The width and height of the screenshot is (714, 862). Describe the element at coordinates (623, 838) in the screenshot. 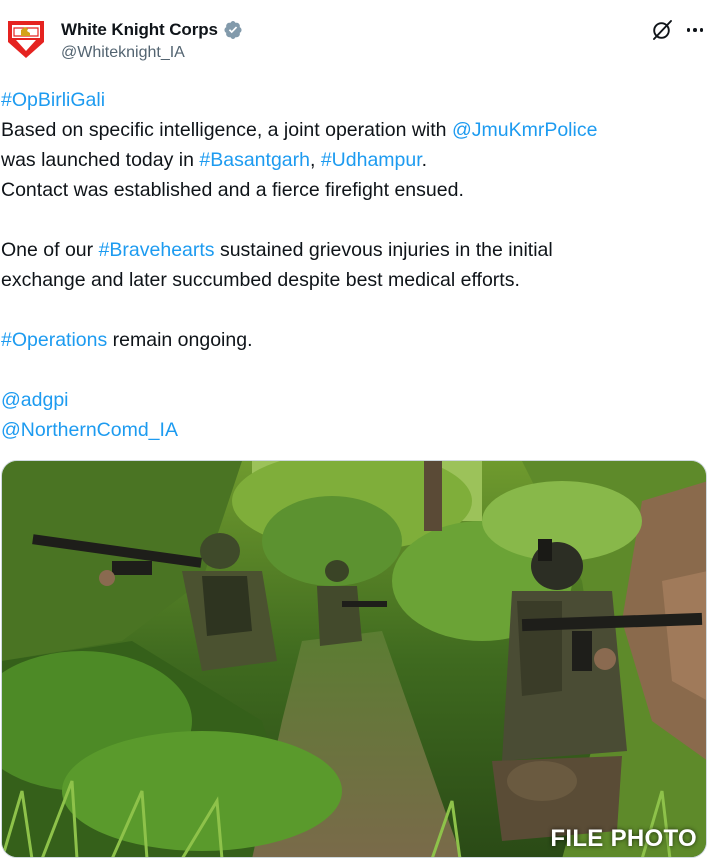

I see `file-photo-label: FILE PHOTO` at that location.